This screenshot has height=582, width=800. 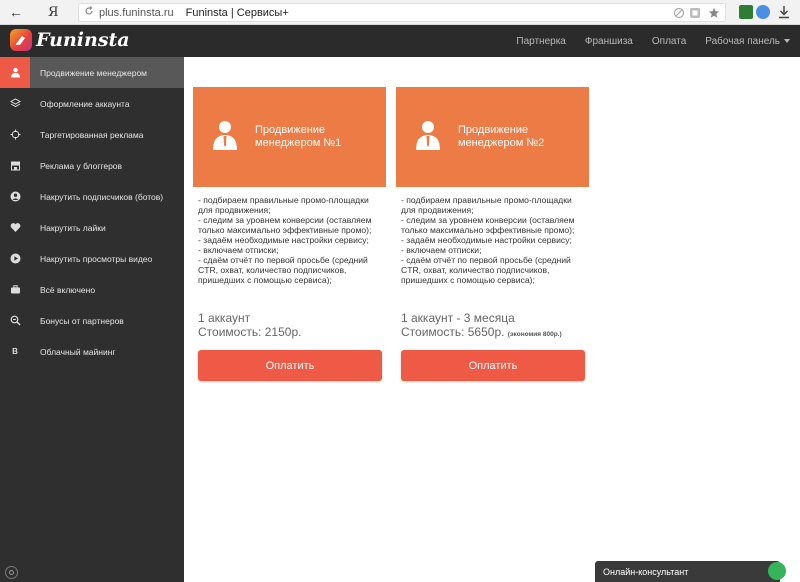 I want to click on address-bar: plus.funinsta.ru Funinsta | Сервисы+, so click(x=402, y=12).